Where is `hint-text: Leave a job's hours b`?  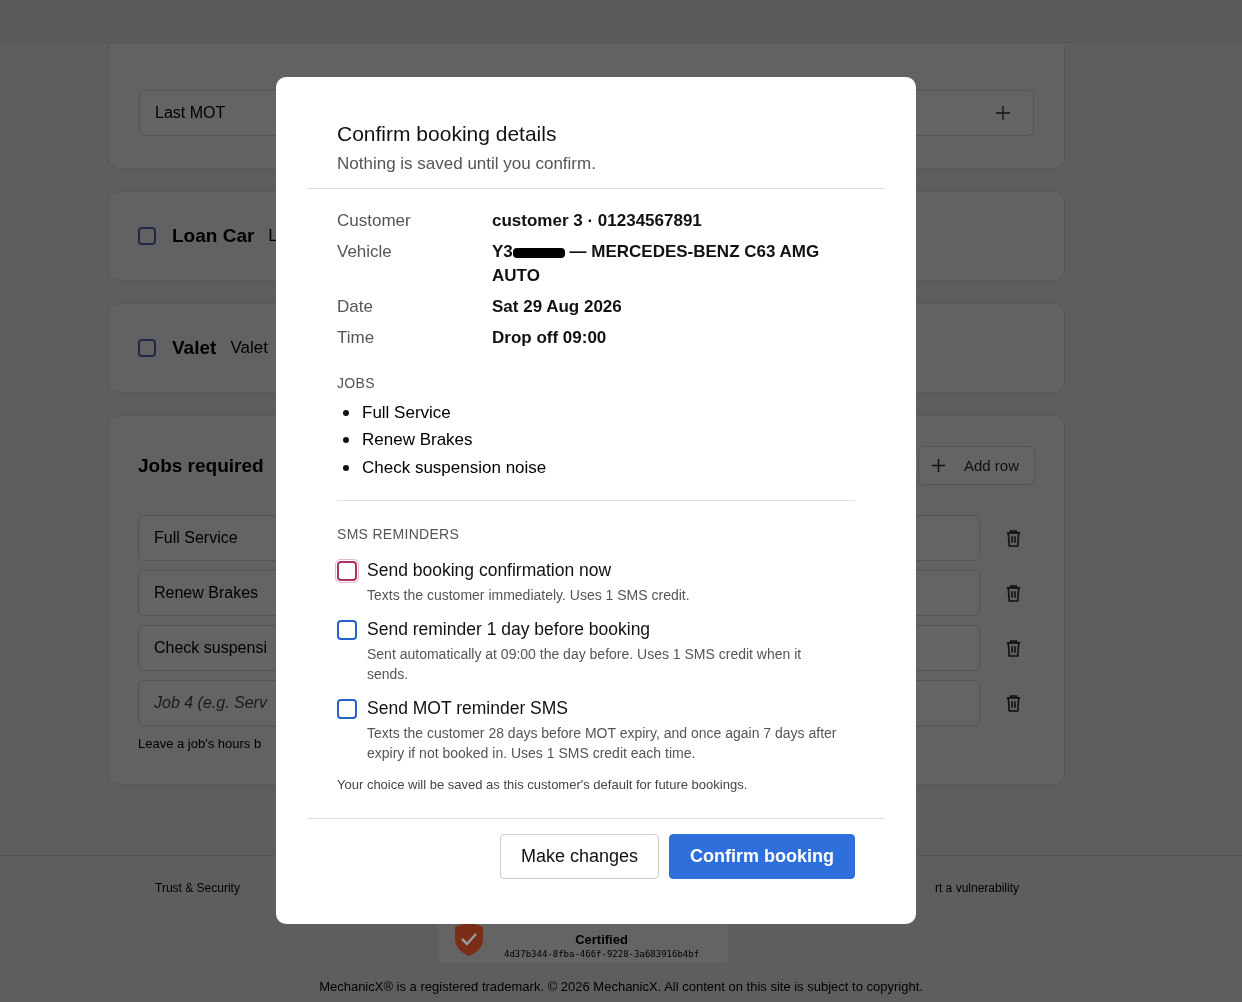
hint-text: Leave a job's hours b is located at coordinates (200, 743).